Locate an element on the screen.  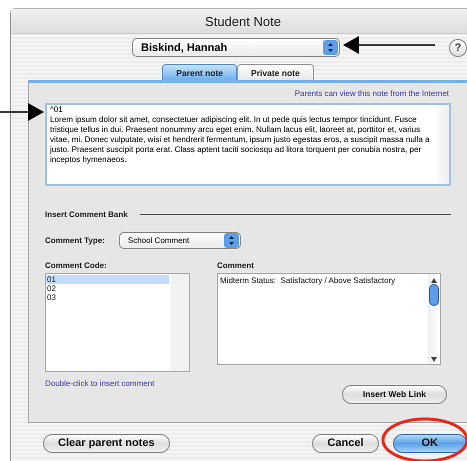
comment-type-popup: School Comment is located at coordinates (179, 240).